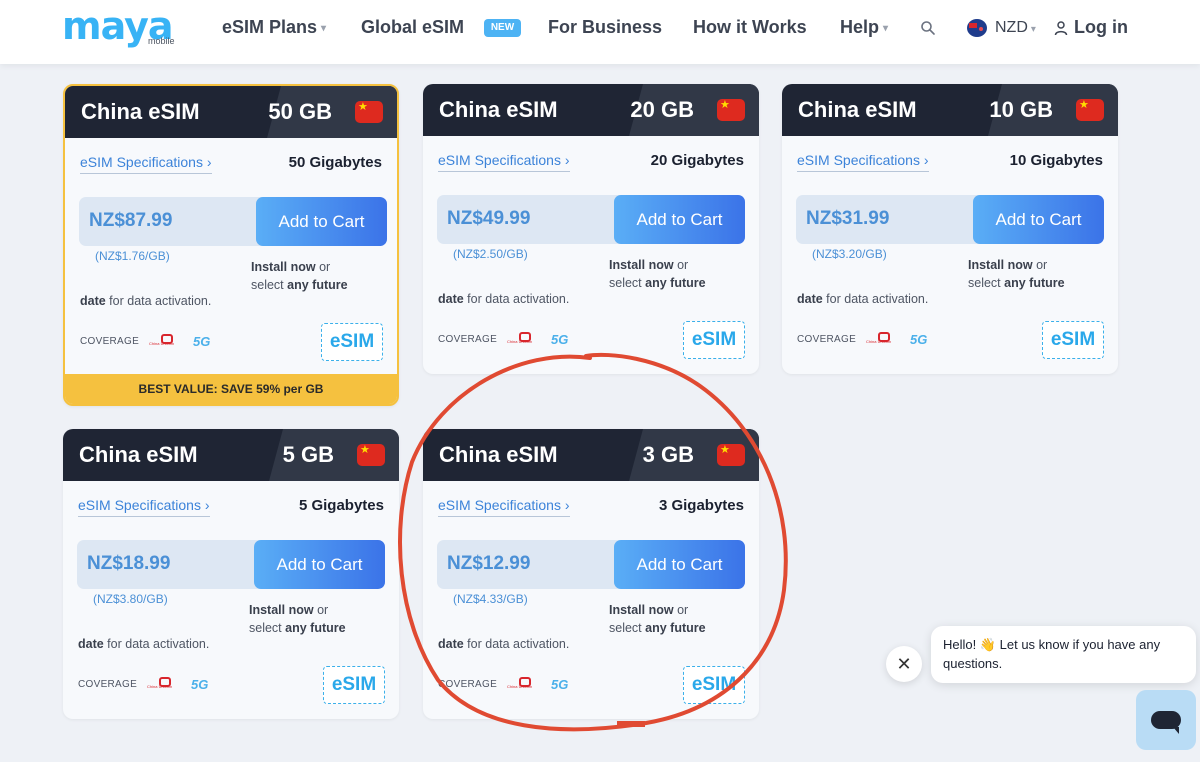 This screenshot has width=1200, height=762. Describe the element at coordinates (977, 28) in the screenshot. I see `nz-flag-icon` at that location.